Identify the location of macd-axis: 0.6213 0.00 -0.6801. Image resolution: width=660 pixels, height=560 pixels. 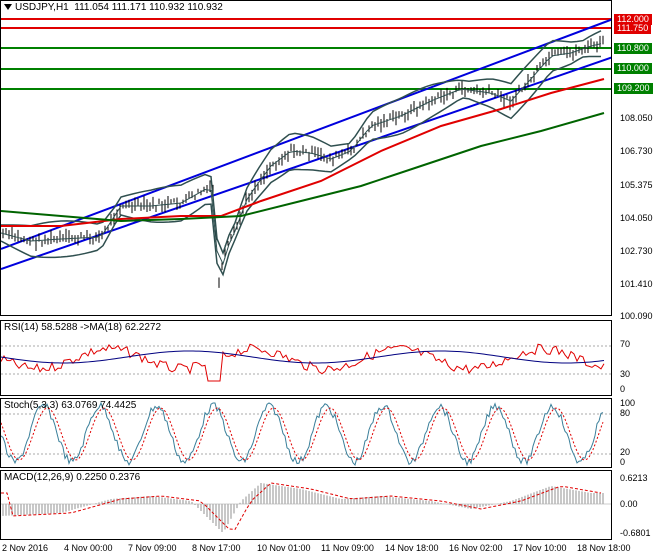
(636, 505).